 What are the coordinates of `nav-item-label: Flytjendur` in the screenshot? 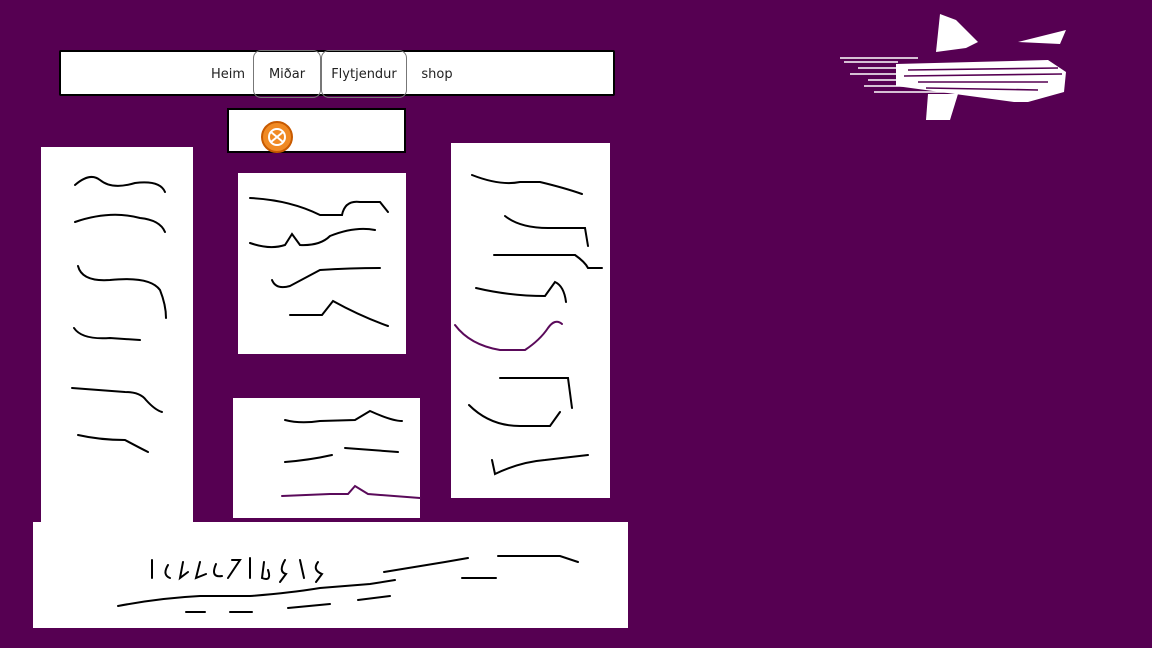 It's located at (364, 74).